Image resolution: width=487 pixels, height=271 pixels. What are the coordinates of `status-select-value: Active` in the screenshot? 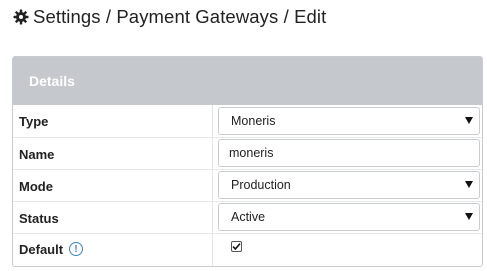 It's located at (248, 217).